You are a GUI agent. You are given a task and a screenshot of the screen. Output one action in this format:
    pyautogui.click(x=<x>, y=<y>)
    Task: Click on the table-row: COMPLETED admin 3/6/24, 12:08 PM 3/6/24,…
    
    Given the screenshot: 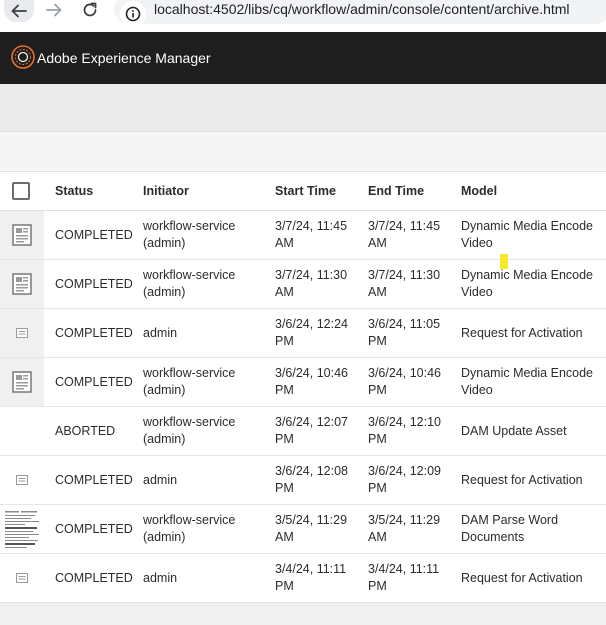 What is the action you would take?
    pyautogui.click(x=303, y=480)
    